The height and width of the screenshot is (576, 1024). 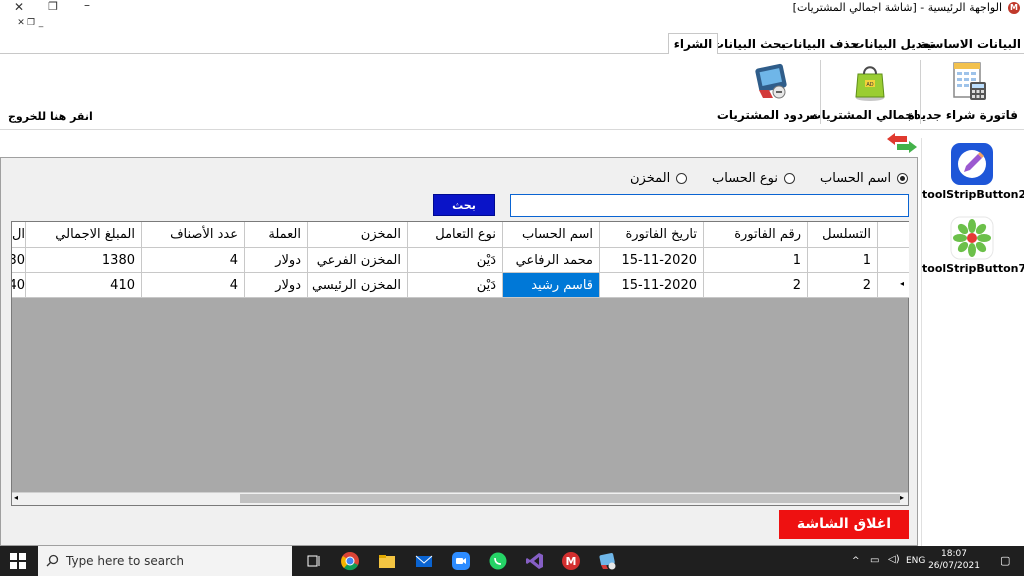 What do you see at coordinates (19, 7) in the screenshot?
I see `close-window-icon: ✕` at bounding box center [19, 7].